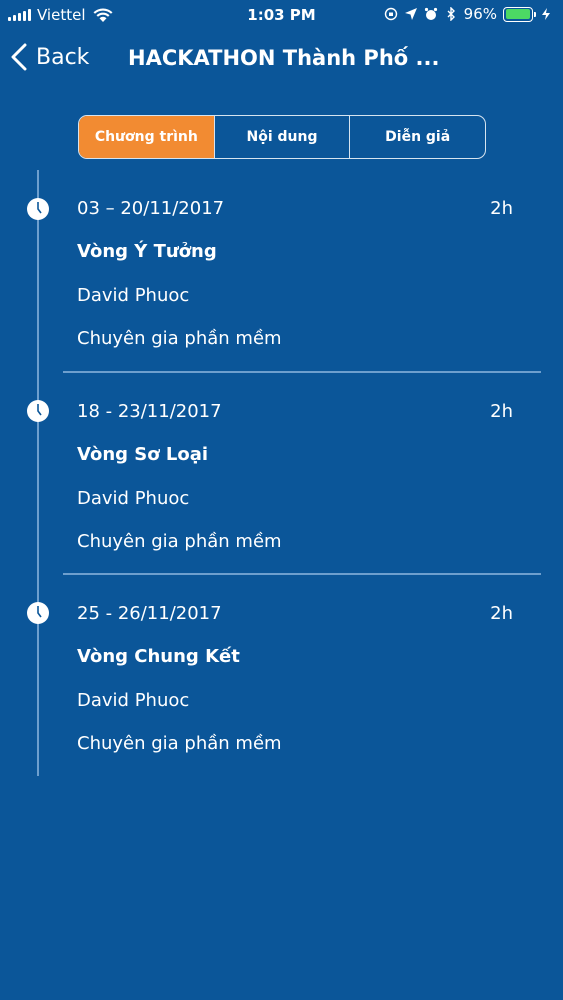 This screenshot has height=1000, width=563. I want to click on event-date: 03 – 20/11/2017, so click(151, 208).